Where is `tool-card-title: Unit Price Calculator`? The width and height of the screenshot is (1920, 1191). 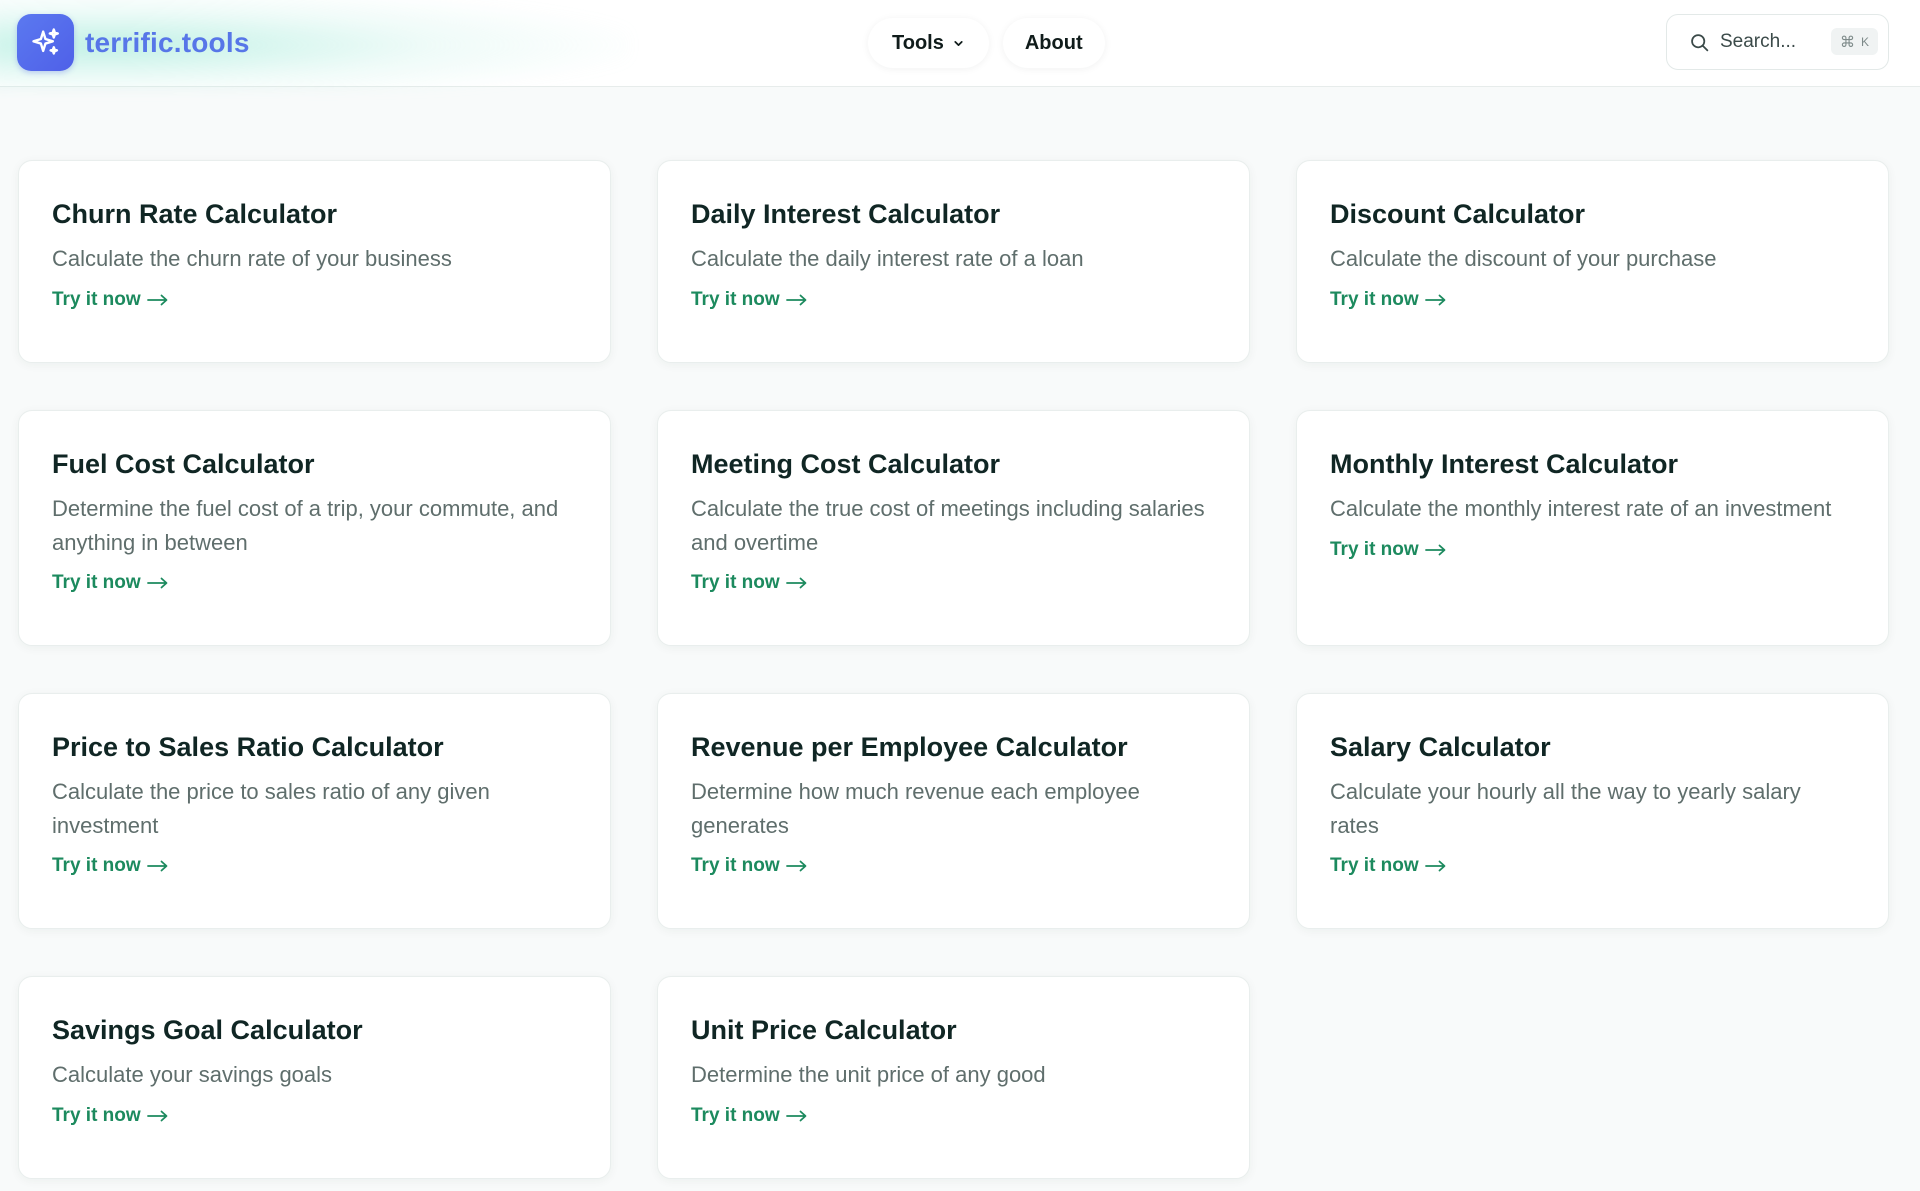 tool-card-title: Unit Price Calculator is located at coordinates (824, 1030).